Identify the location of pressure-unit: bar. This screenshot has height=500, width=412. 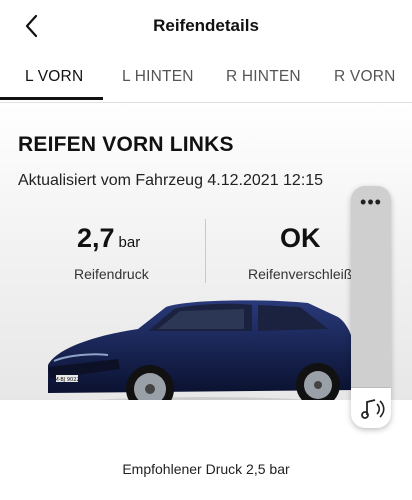
(129, 242).